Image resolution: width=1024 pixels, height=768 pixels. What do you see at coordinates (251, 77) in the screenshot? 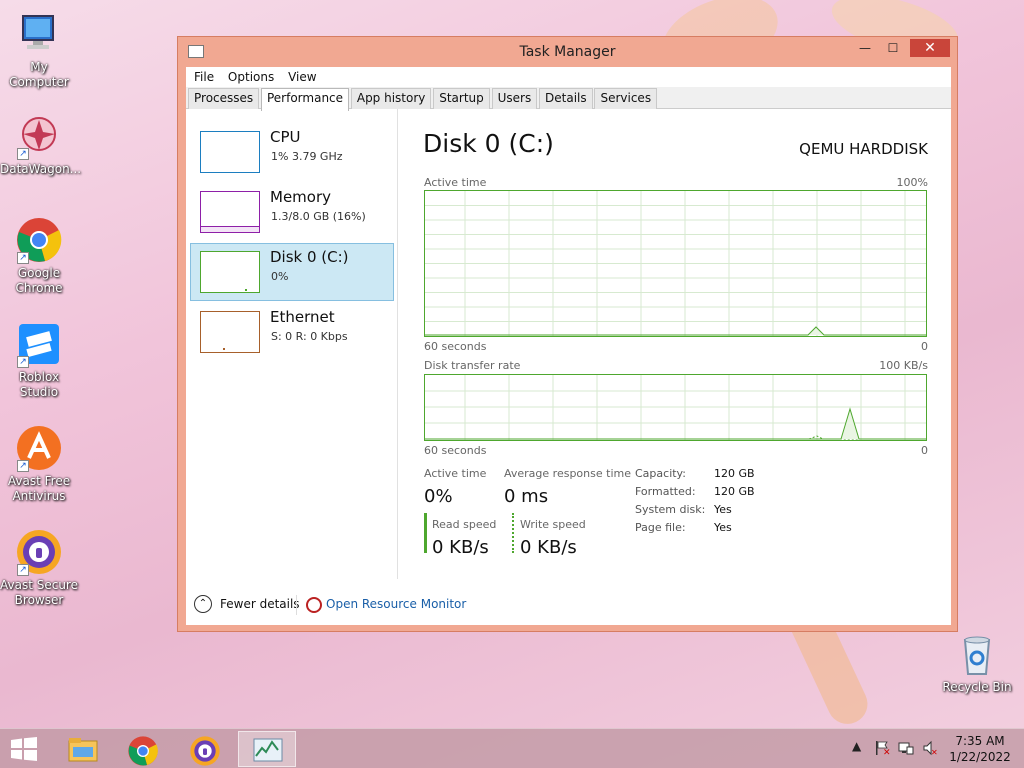
I see `menu-options: Options` at bounding box center [251, 77].